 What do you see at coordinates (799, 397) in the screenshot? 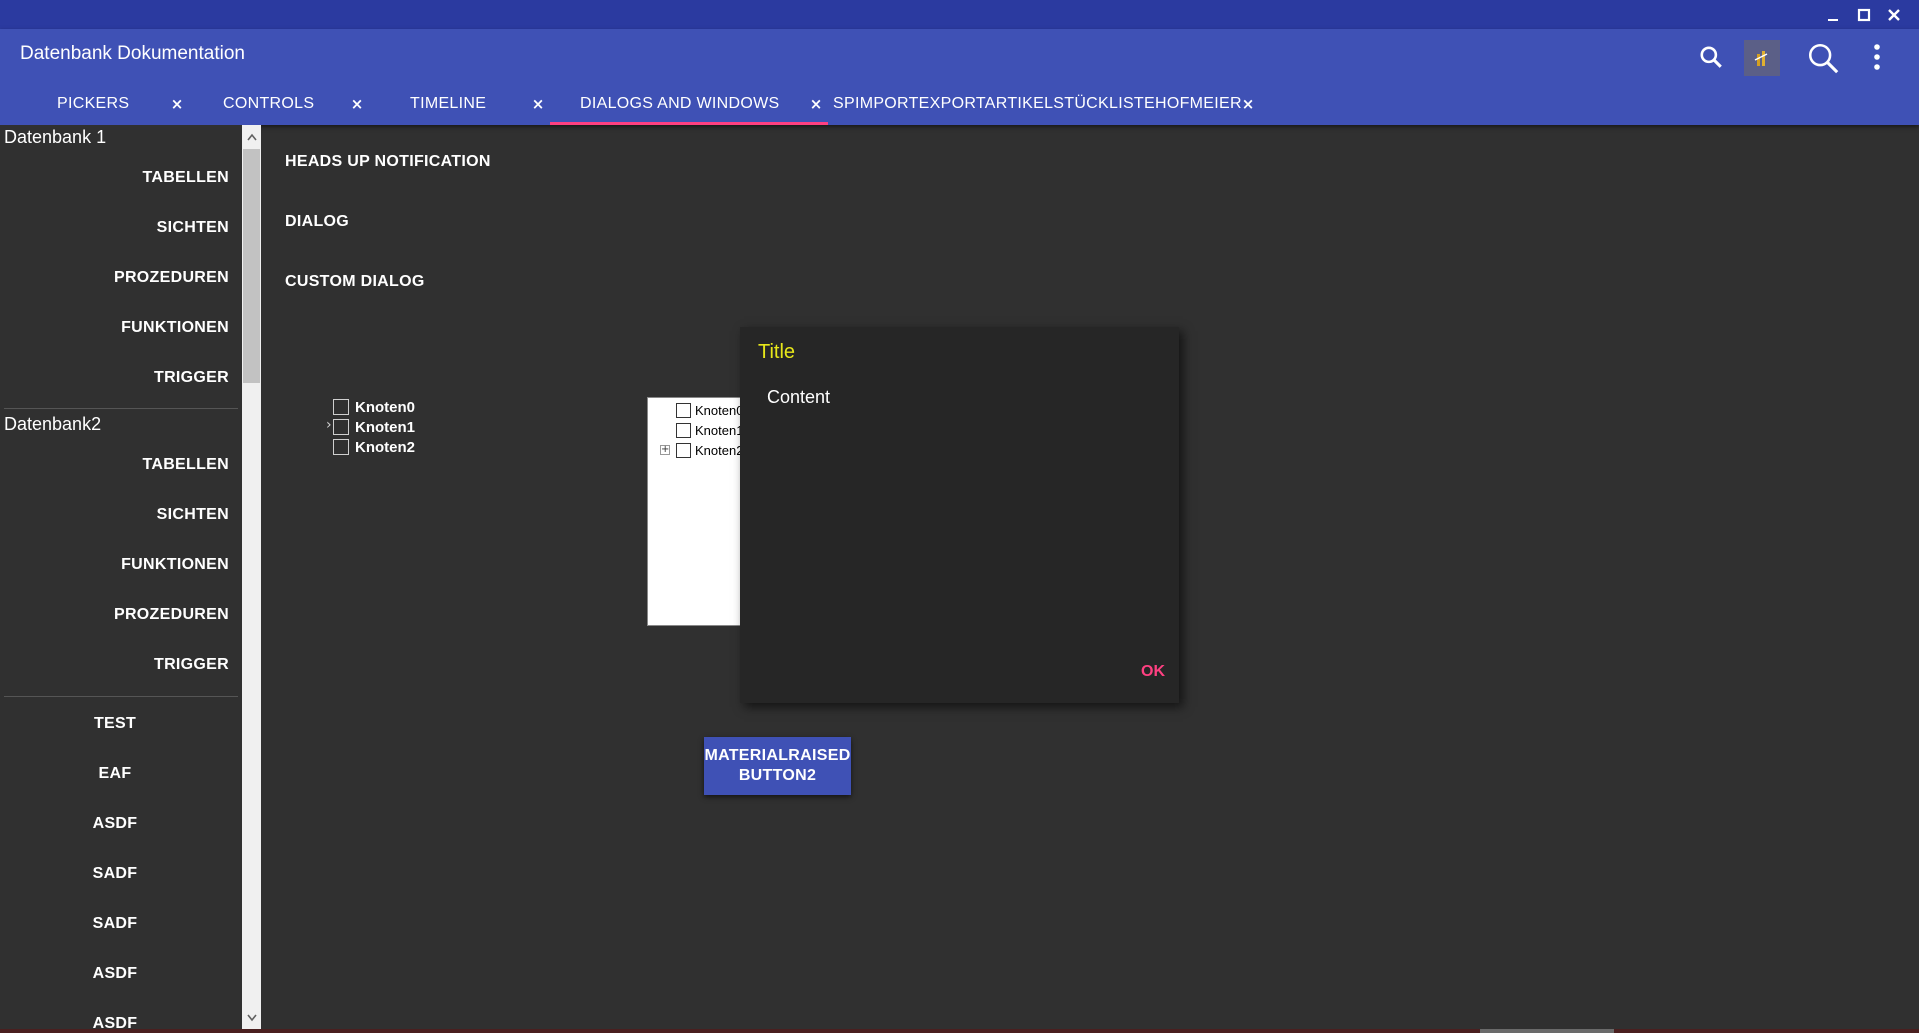
I see `dialog-content: Content` at bounding box center [799, 397].